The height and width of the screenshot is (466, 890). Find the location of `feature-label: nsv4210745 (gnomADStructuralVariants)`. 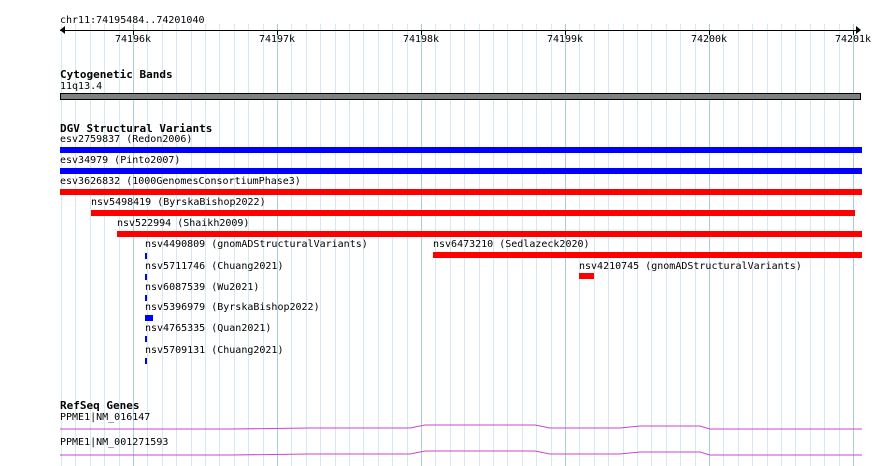

feature-label: nsv4210745 (gnomADStructuralVariants) is located at coordinates (690, 266).